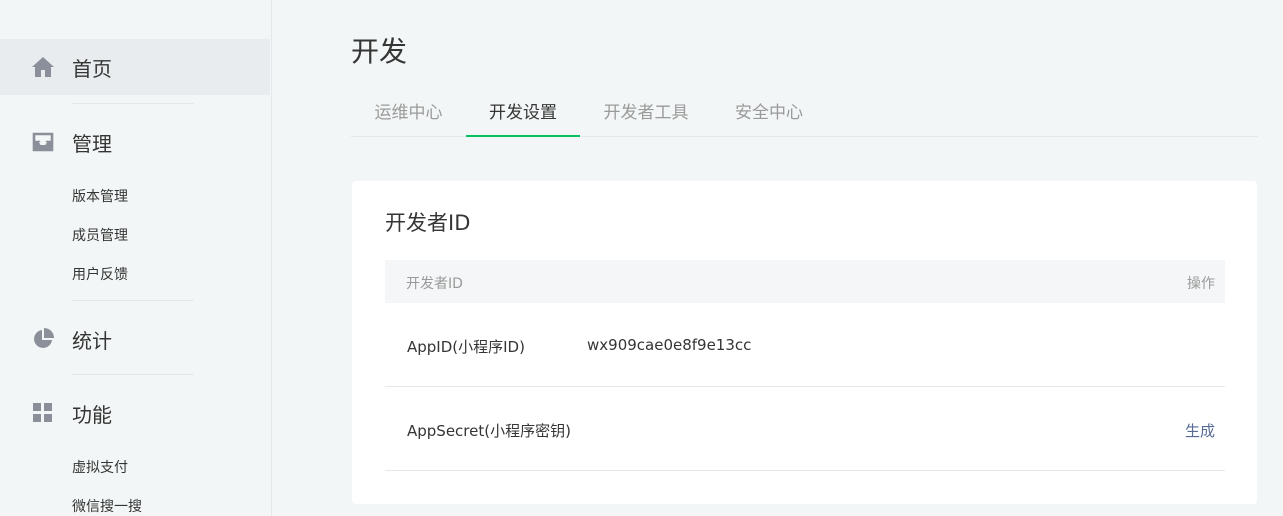 The height and width of the screenshot is (516, 1283). Describe the element at coordinates (107, 506) in the screenshot. I see `sidebar-subitem-wechat-search: 微信搜一搜` at that location.